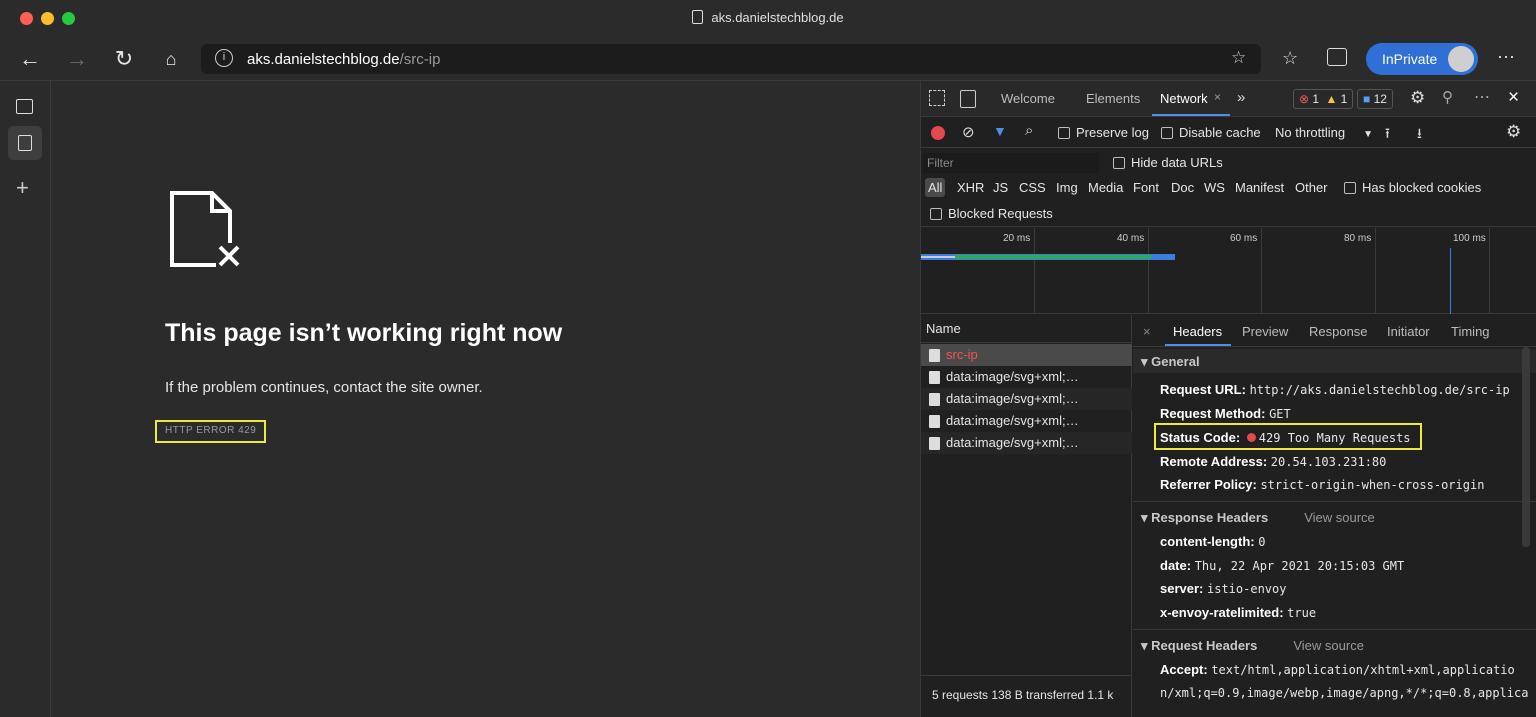  Describe the element at coordinates (1029, 130) in the screenshot. I see `search-icon: ⌕` at that location.